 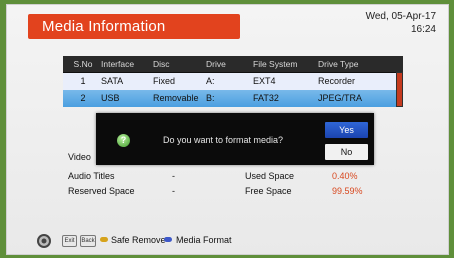 What do you see at coordinates (268, 191) in the screenshot?
I see `free-space-label: Free Space` at bounding box center [268, 191].